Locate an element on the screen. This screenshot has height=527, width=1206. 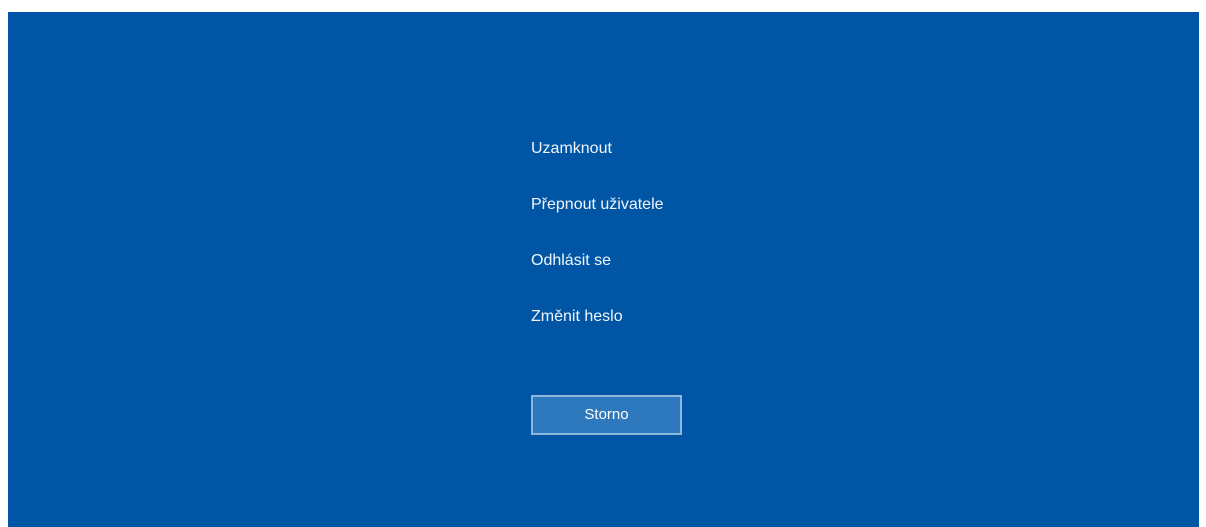
sign-out-option: Odhlásit se is located at coordinates (597, 276).